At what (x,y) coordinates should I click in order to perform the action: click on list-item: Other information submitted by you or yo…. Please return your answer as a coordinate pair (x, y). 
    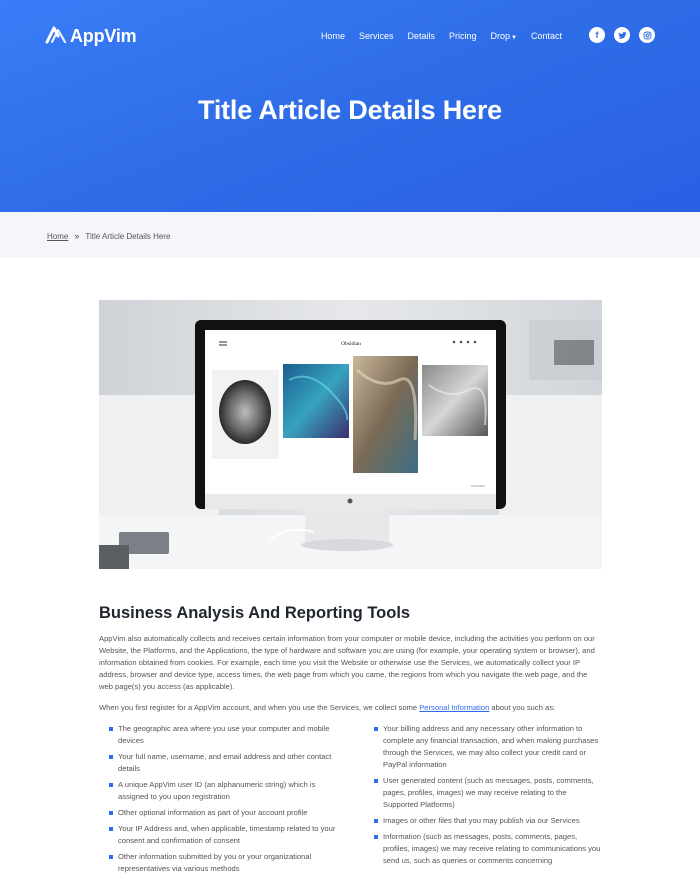
    Looking at the image, I should click on (218, 863).